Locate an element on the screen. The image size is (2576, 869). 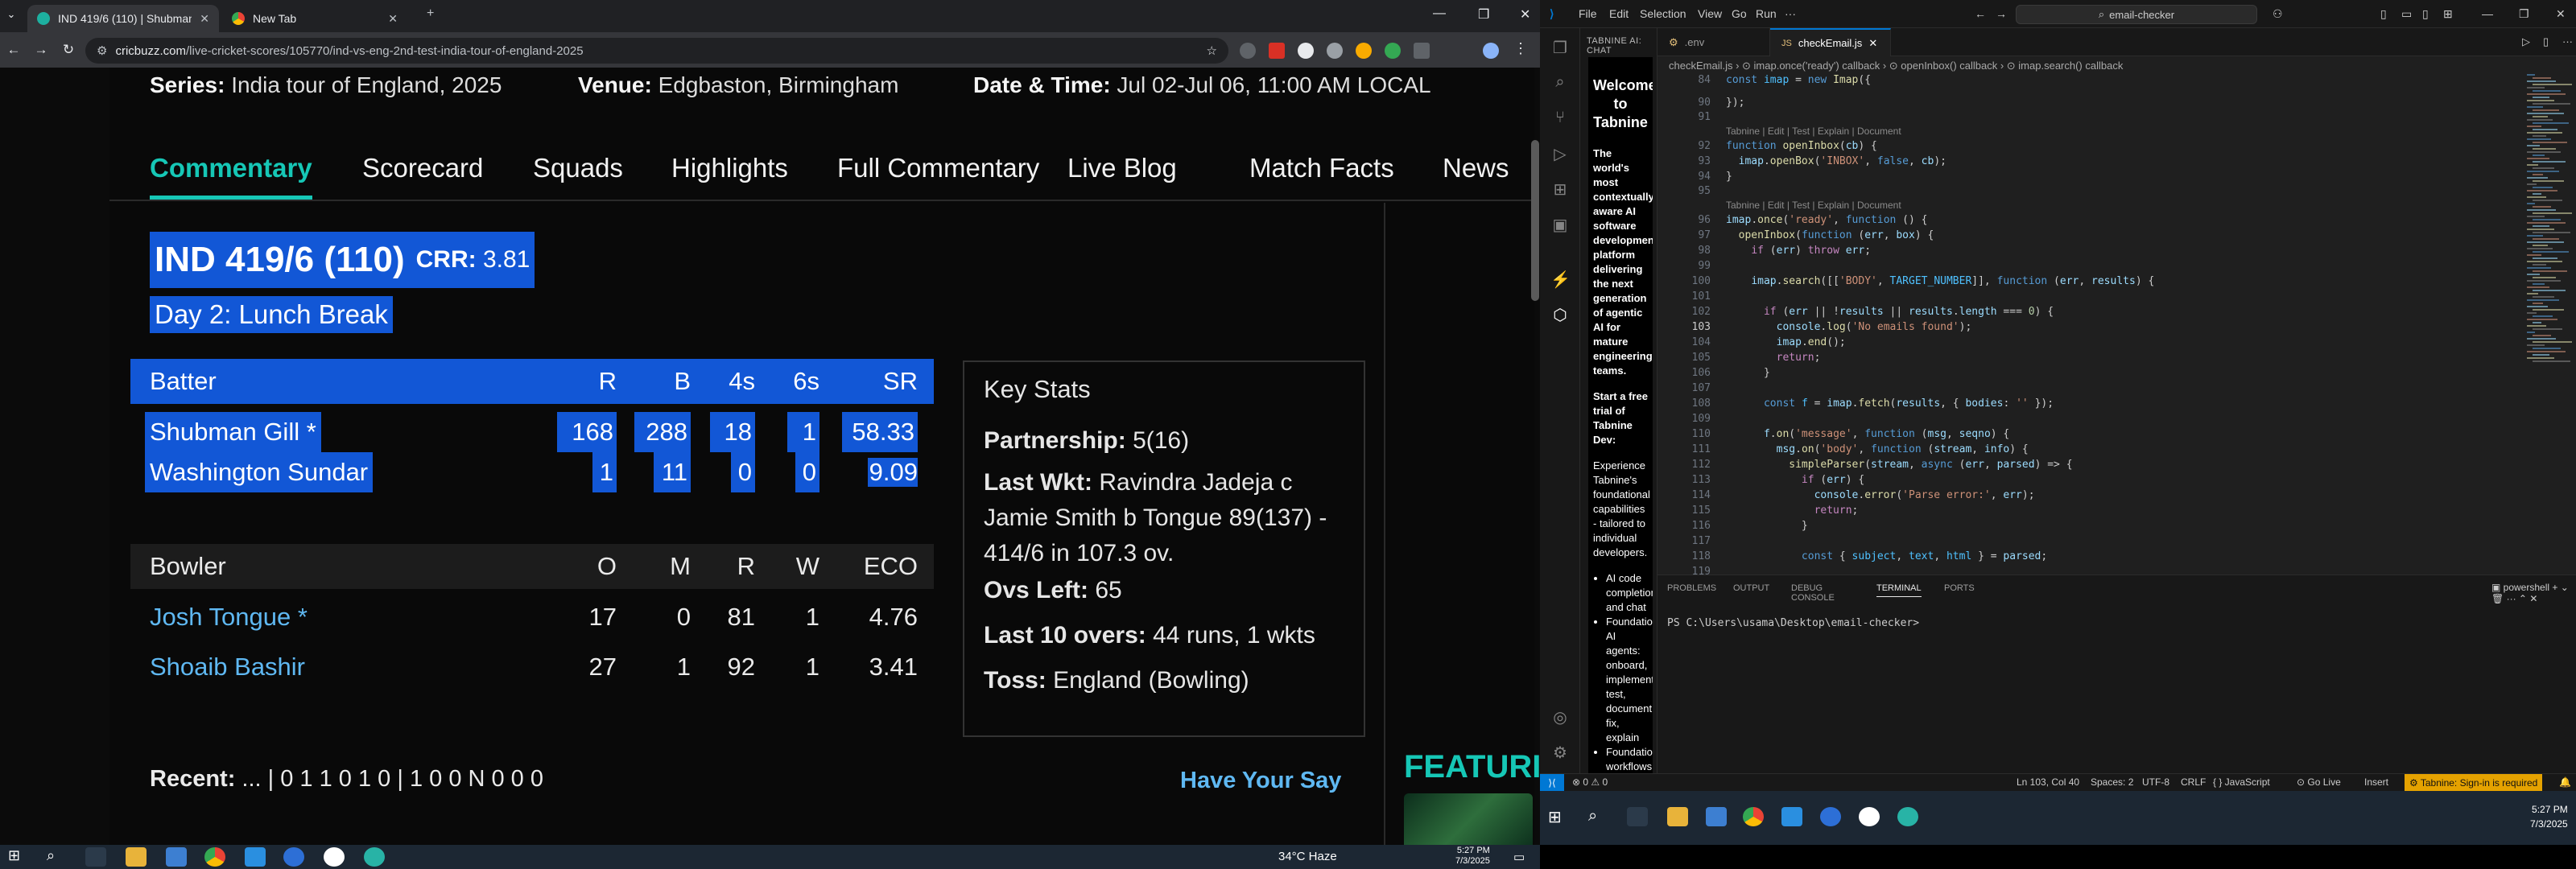
maximize-icon: ❐ is located at coordinates (1483, 14).